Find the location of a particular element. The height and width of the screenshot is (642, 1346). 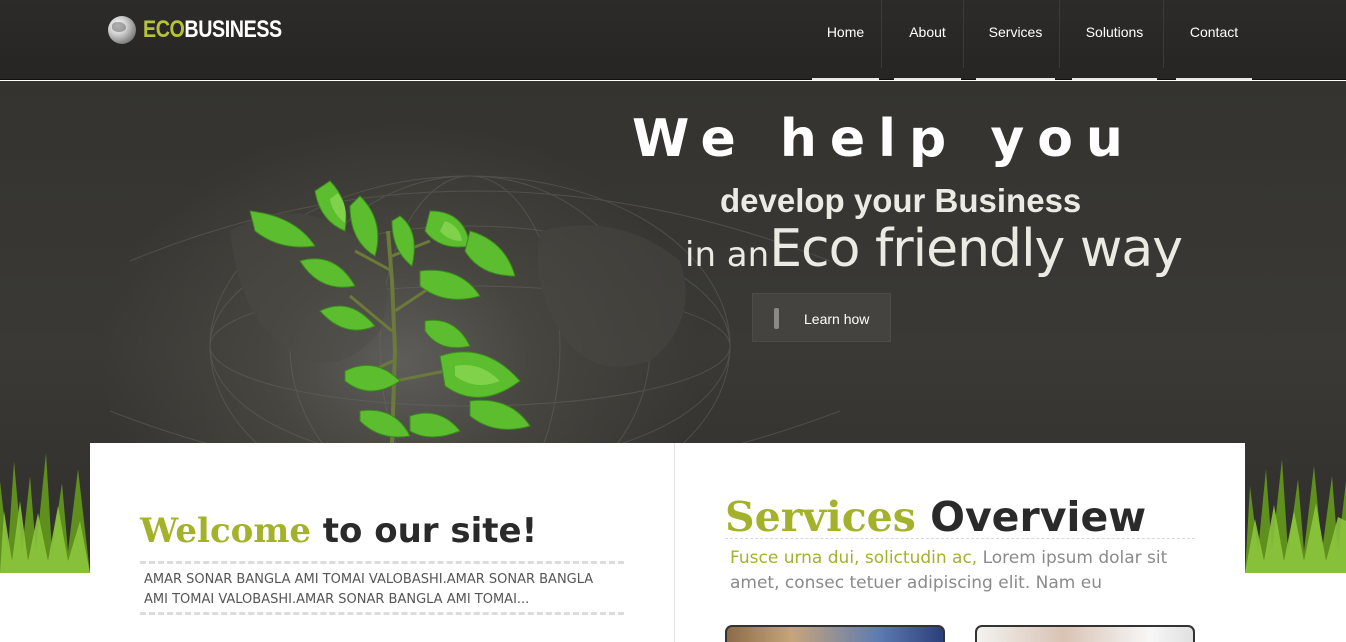

button-bar-icon is located at coordinates (776, 318).